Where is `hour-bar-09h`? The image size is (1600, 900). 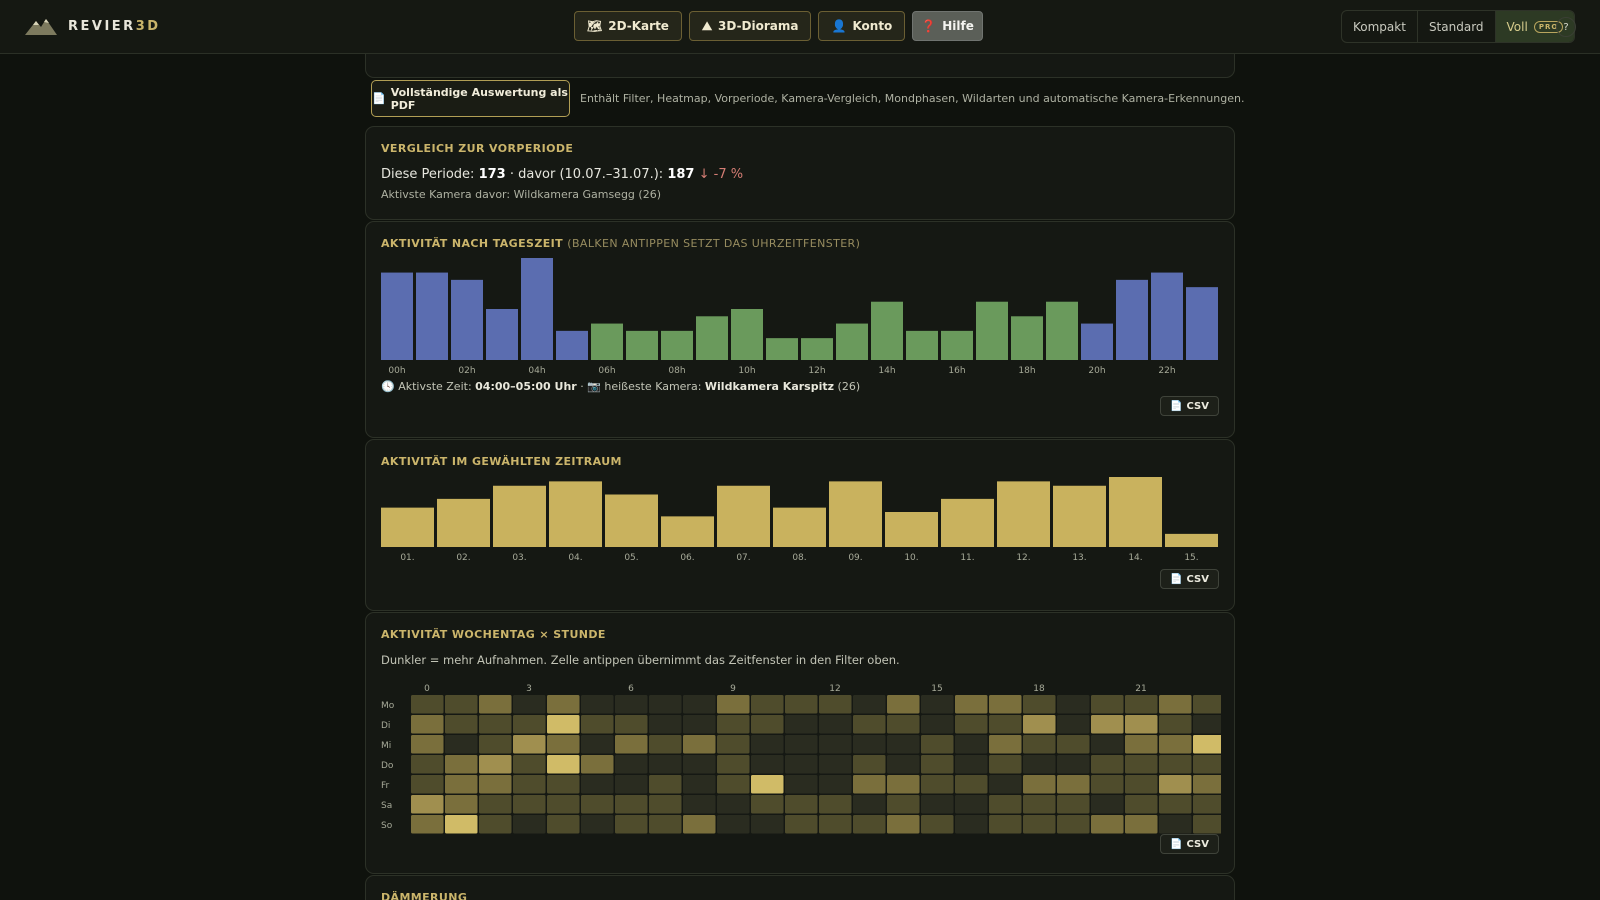
hour-bar-09h is located at coordinates (712, 338).